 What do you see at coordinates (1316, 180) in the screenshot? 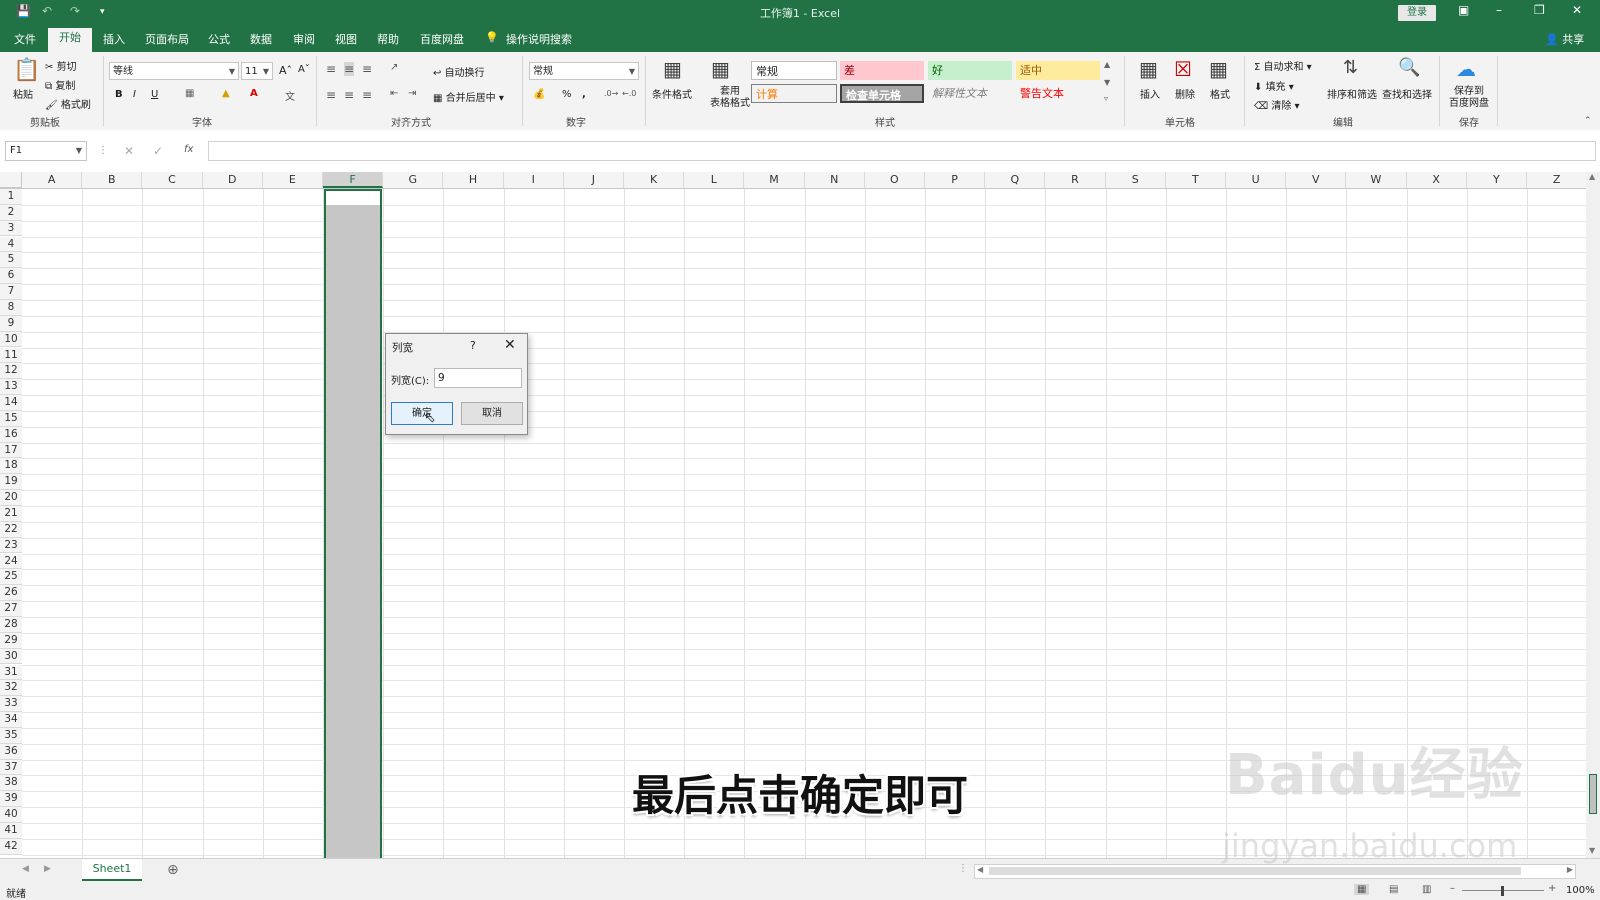
I see `column-header-v: V` at bounding box center [1316, 180].